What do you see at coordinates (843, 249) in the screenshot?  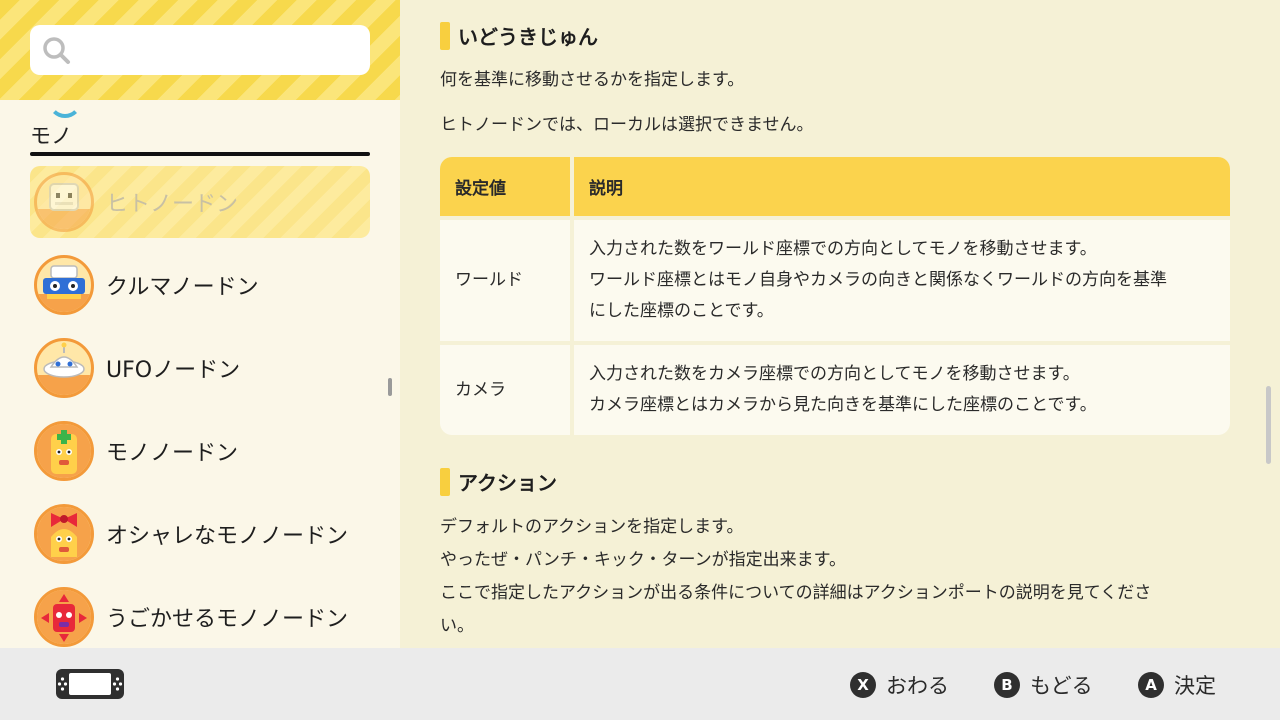 I see `cell-text: 入力された数をワールド座標での方向としてモノを移動させます。` at bounding box center [843, 249].